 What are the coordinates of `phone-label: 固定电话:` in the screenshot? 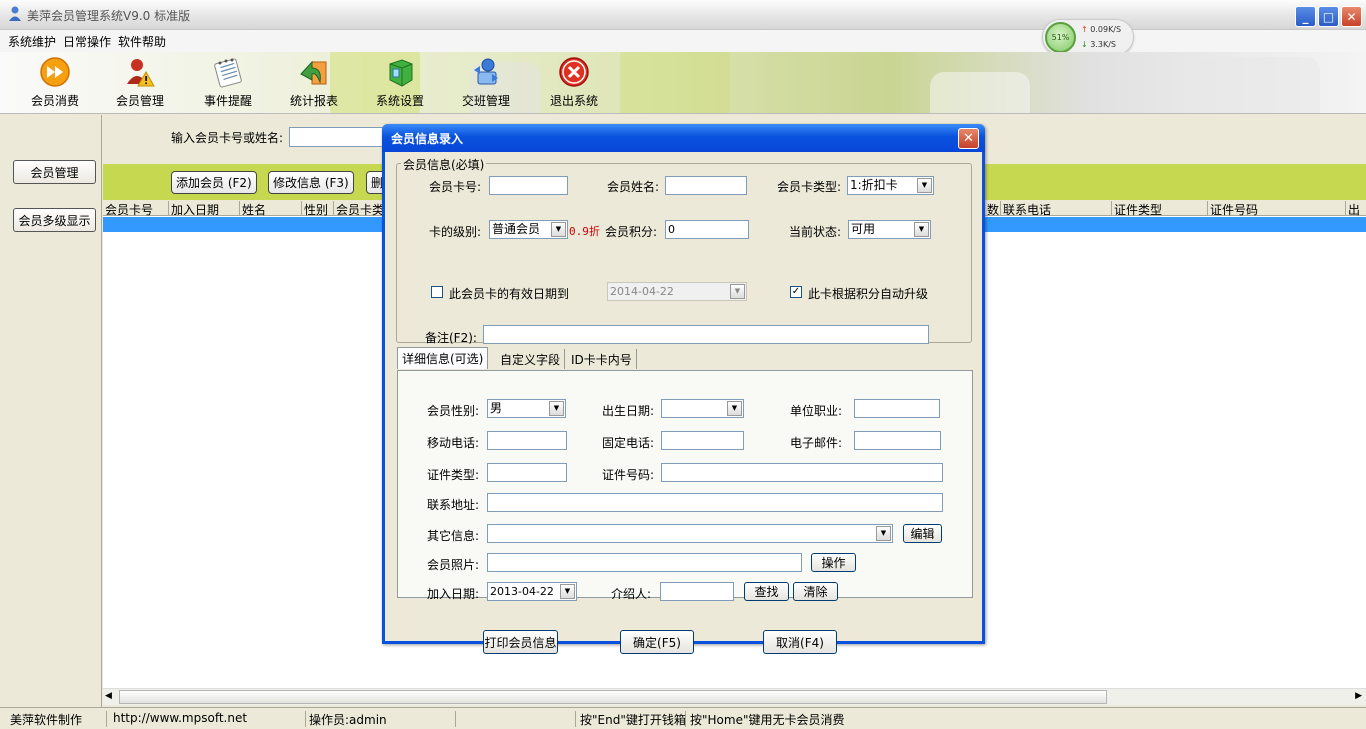 It's located at (628, 443).